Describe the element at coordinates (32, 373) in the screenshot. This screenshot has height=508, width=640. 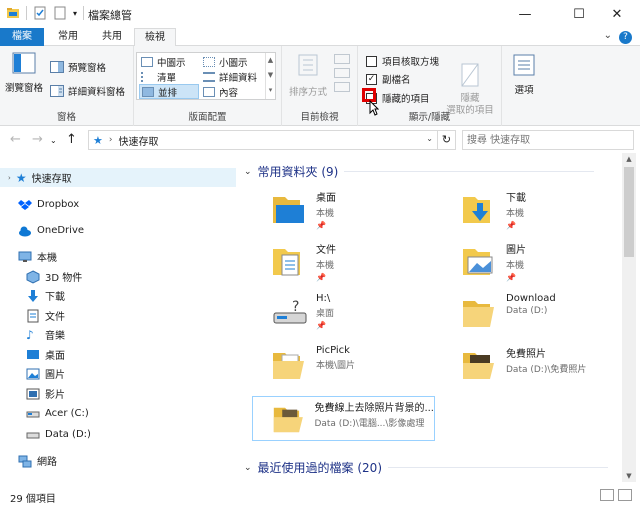
I see `sidebar-item-pictures: 圖片` at that location.